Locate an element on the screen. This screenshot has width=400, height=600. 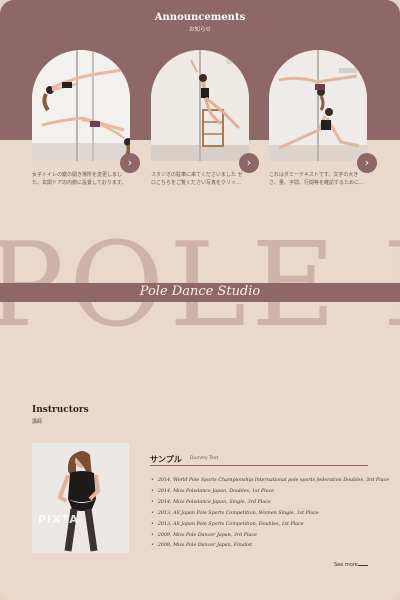
instructor-name-en: Dummy Text is located at coordinates (204, 458).